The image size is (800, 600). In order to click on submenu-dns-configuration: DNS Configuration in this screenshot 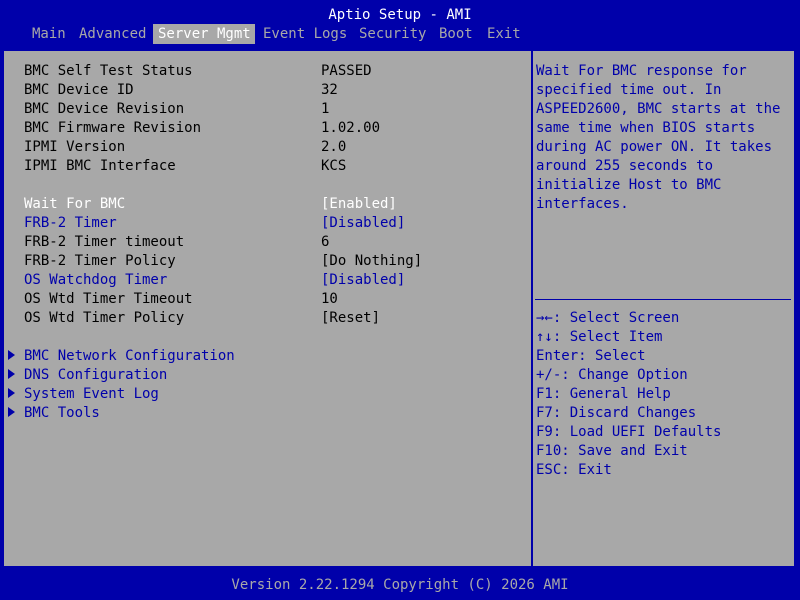, I will do `click(87, 375)`.